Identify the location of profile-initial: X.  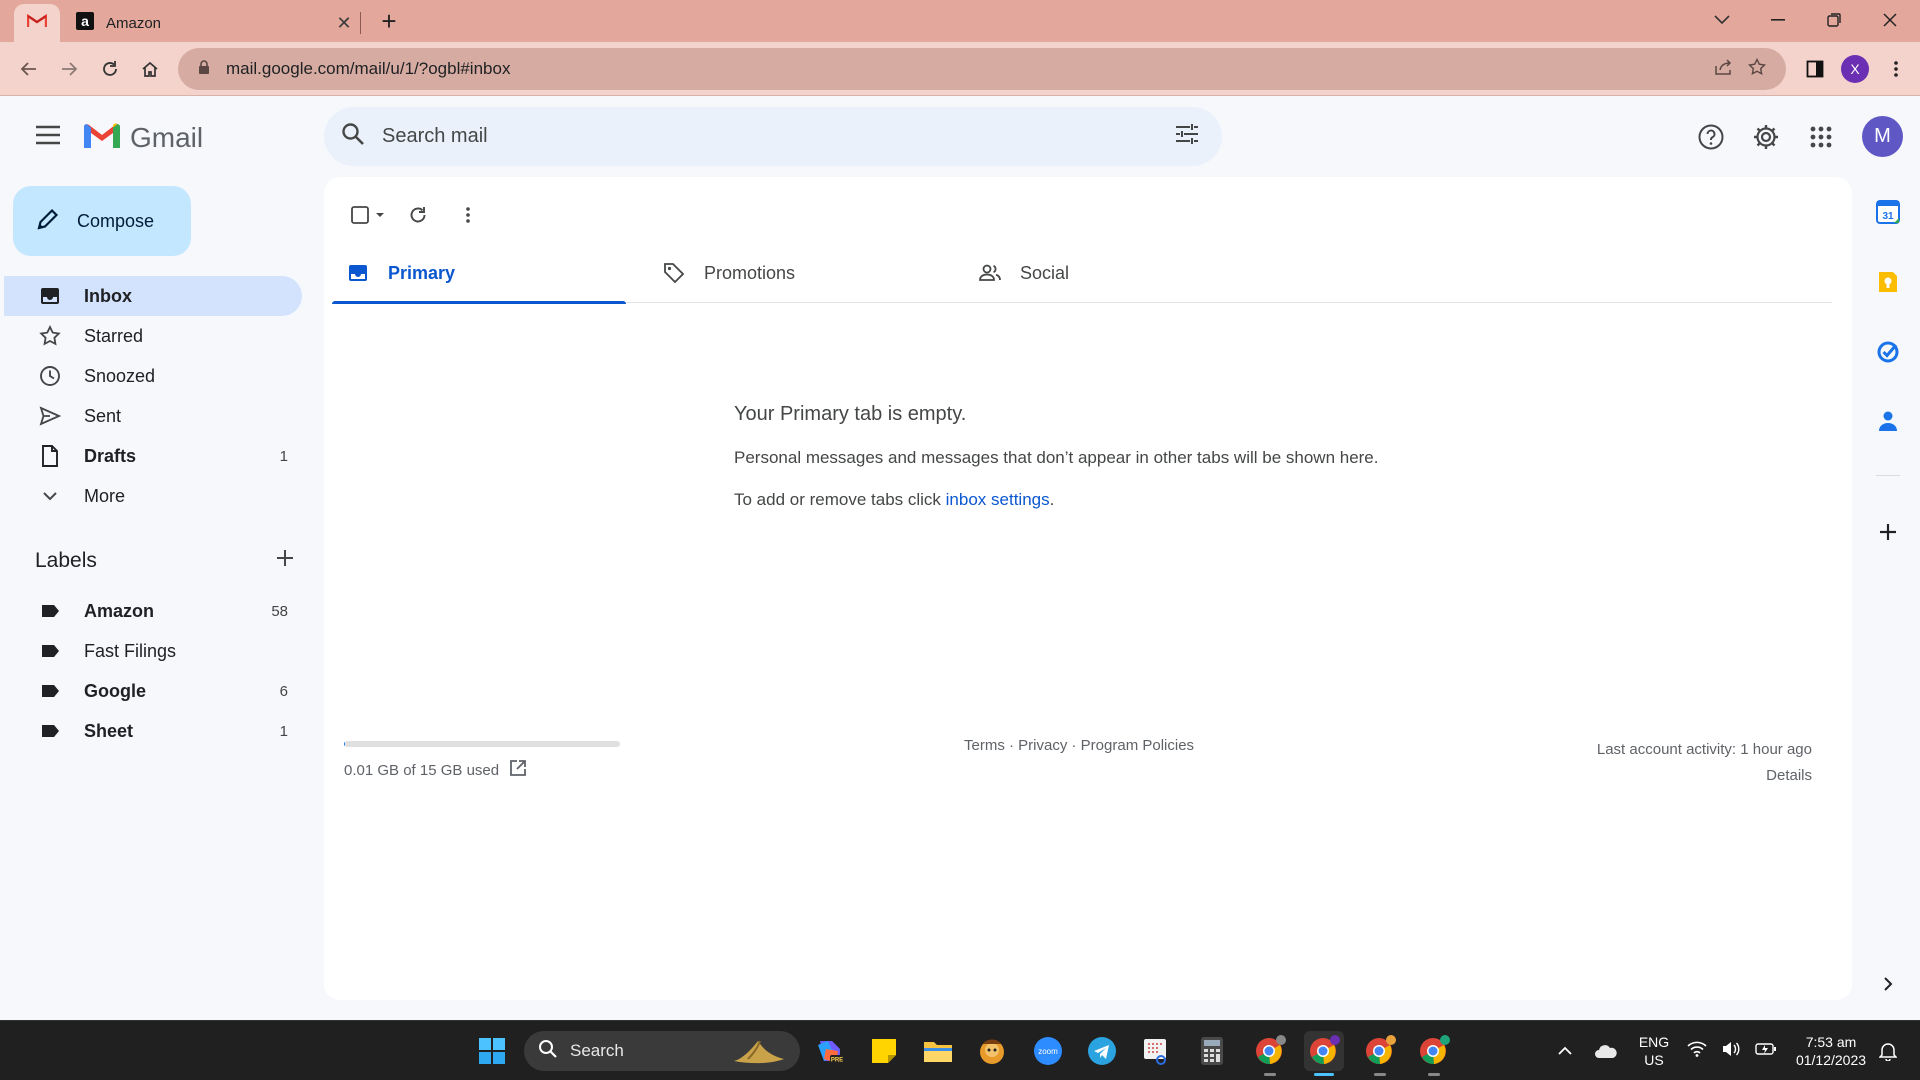
(1855, 69).